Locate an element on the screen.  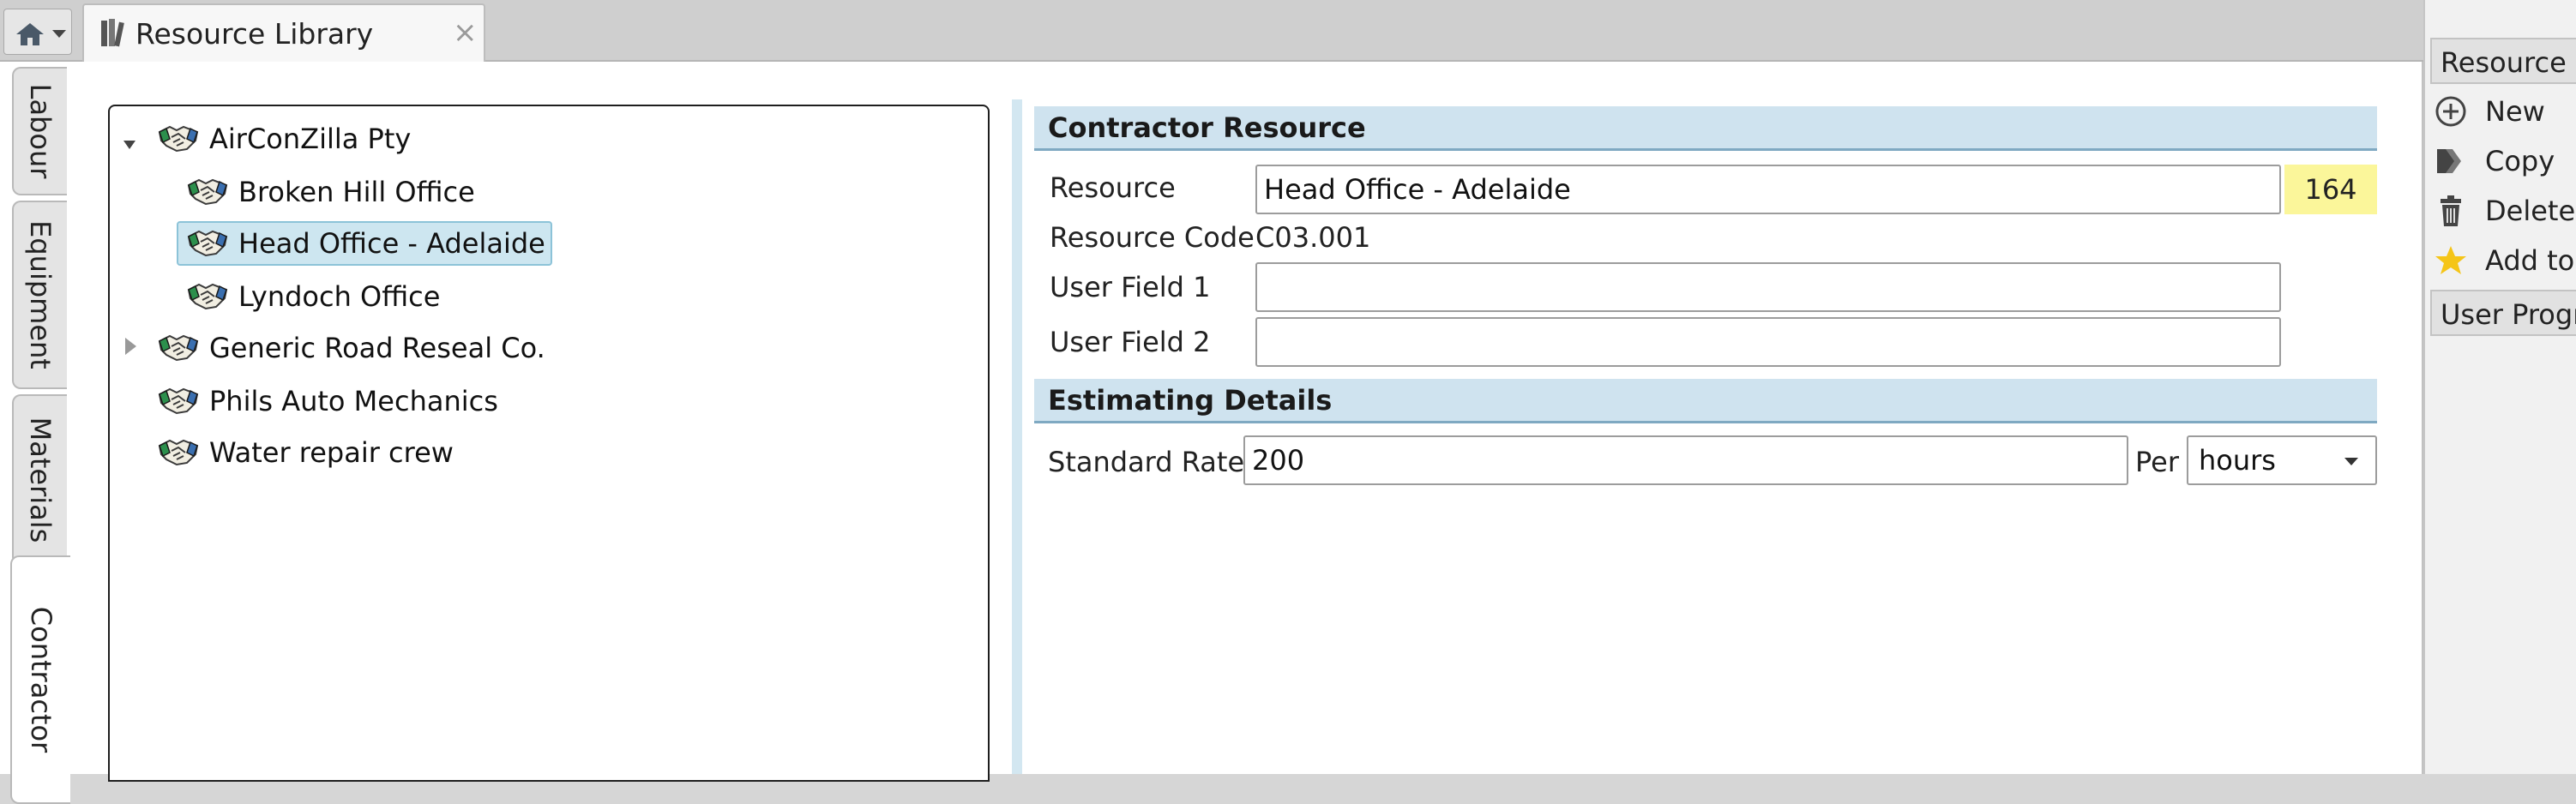
tree-node-label: Head Office - Adelaide is located at coordinates (391, 244).